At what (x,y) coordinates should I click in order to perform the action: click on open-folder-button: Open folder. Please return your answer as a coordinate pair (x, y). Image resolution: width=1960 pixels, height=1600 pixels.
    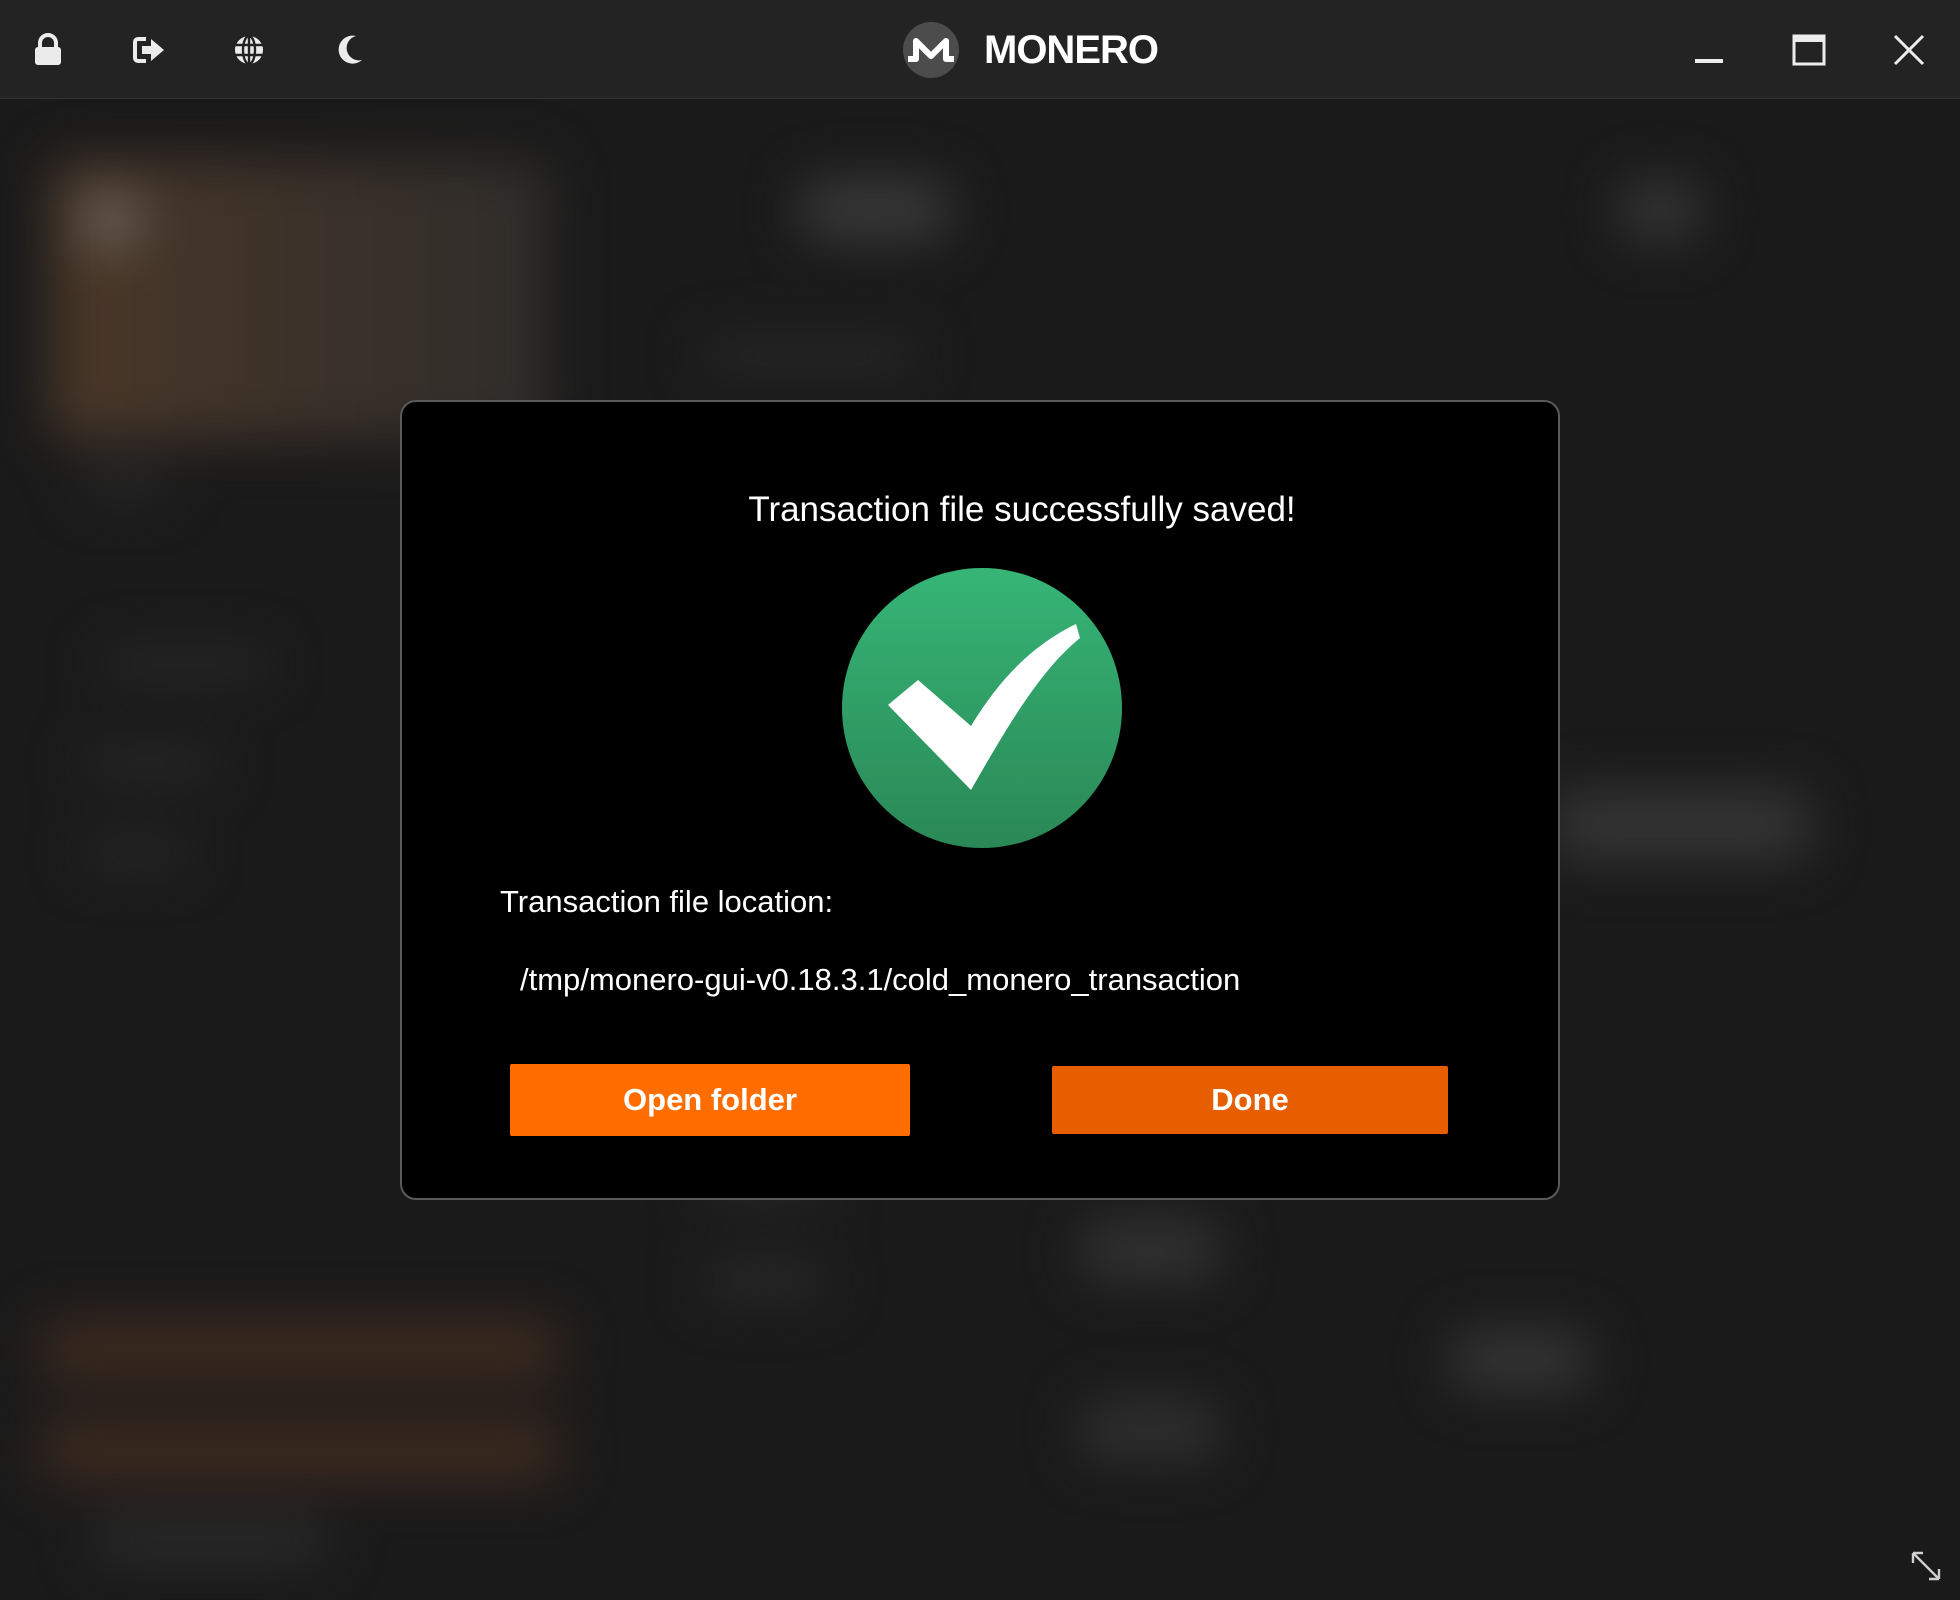
    Looking at the image, I should click on (710, 1100).